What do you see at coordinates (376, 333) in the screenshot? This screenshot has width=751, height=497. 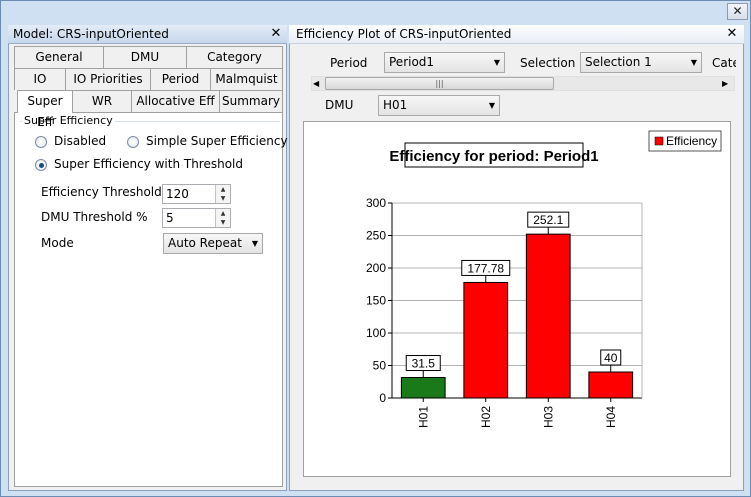 I see `y-tick-label: 100` at bounding box center [376, 333].